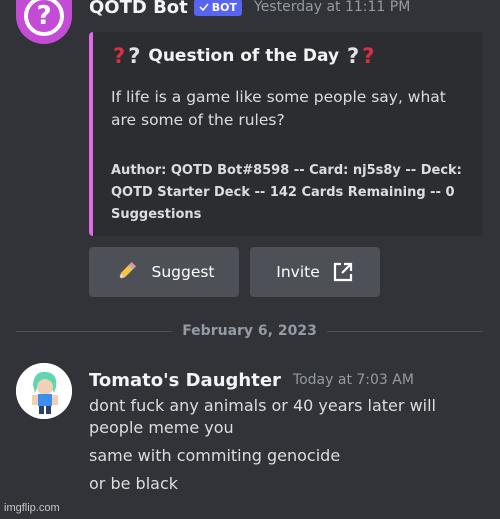 This screenshot has width=500, height=519. What do you see at coordinates (138, 9) in the screenshot?
I see `bot-username: QOTD Bot` at bounding box center [138, 9].